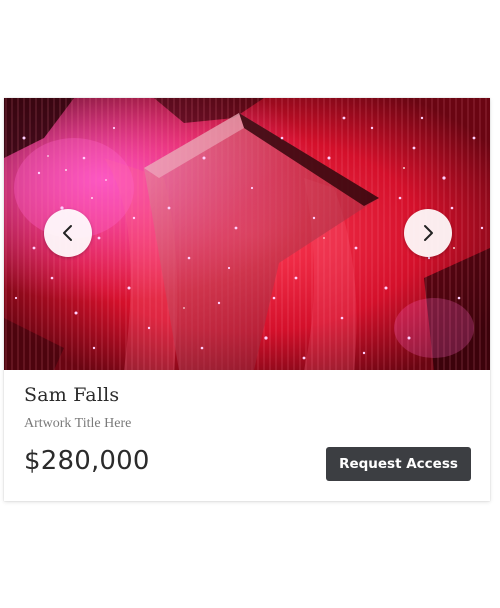  I want to click on artwork-price: $280,000, so click(87, 461).